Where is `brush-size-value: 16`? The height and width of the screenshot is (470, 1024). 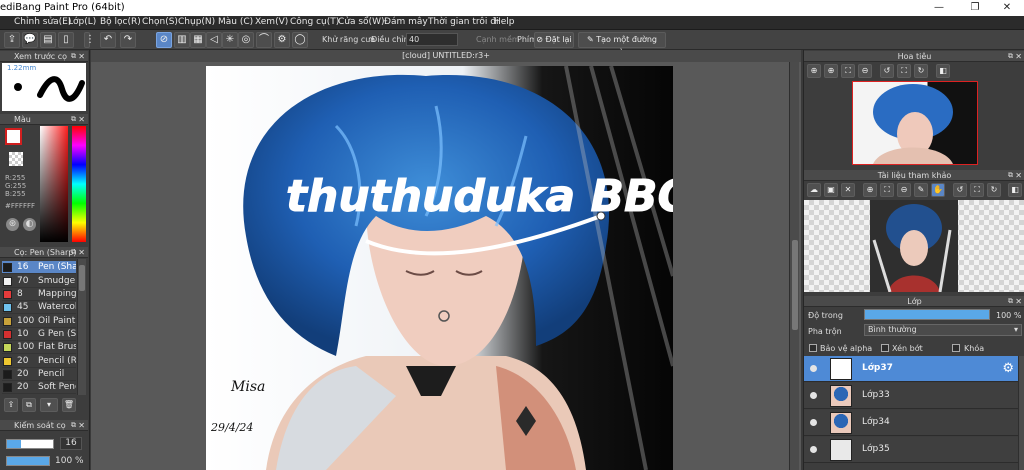
brush-size-value: 16 is located at coordinates (71, 443).